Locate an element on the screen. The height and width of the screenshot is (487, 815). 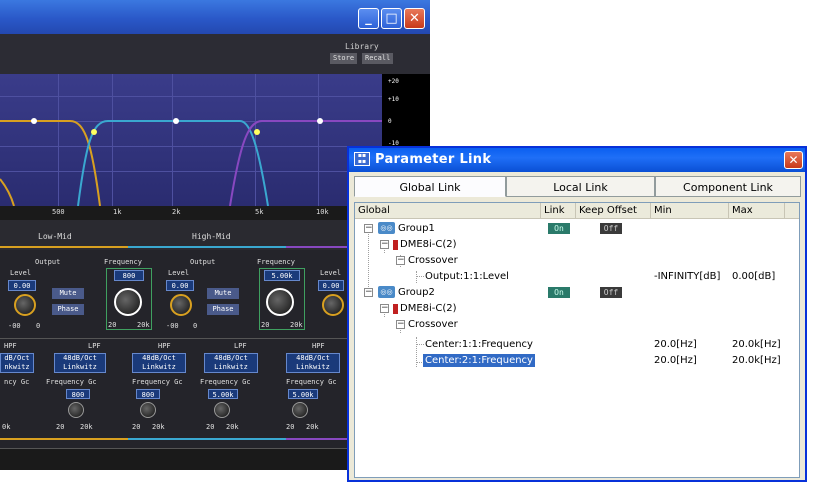
column-keep-offset: Keep Offset is located at coordinates (613, 211).